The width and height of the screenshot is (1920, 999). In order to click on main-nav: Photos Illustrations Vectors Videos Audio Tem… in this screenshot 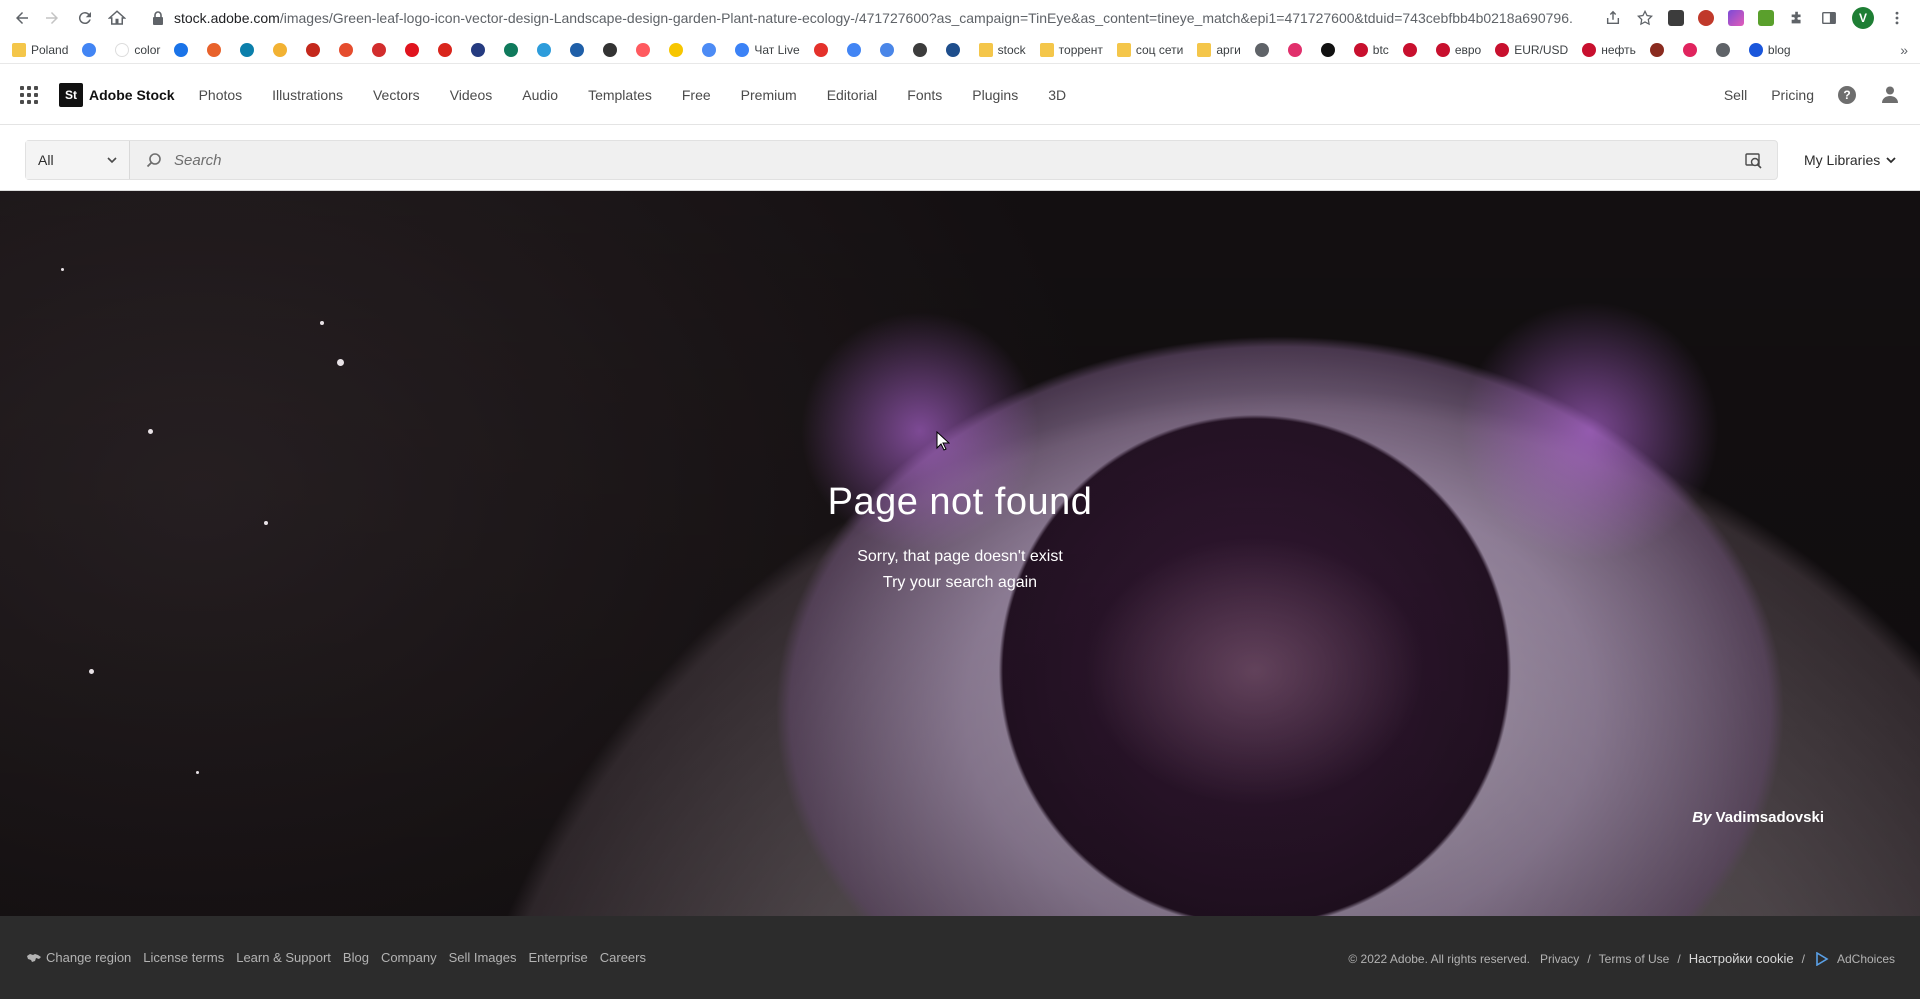, I will do `click(648, 95)`.